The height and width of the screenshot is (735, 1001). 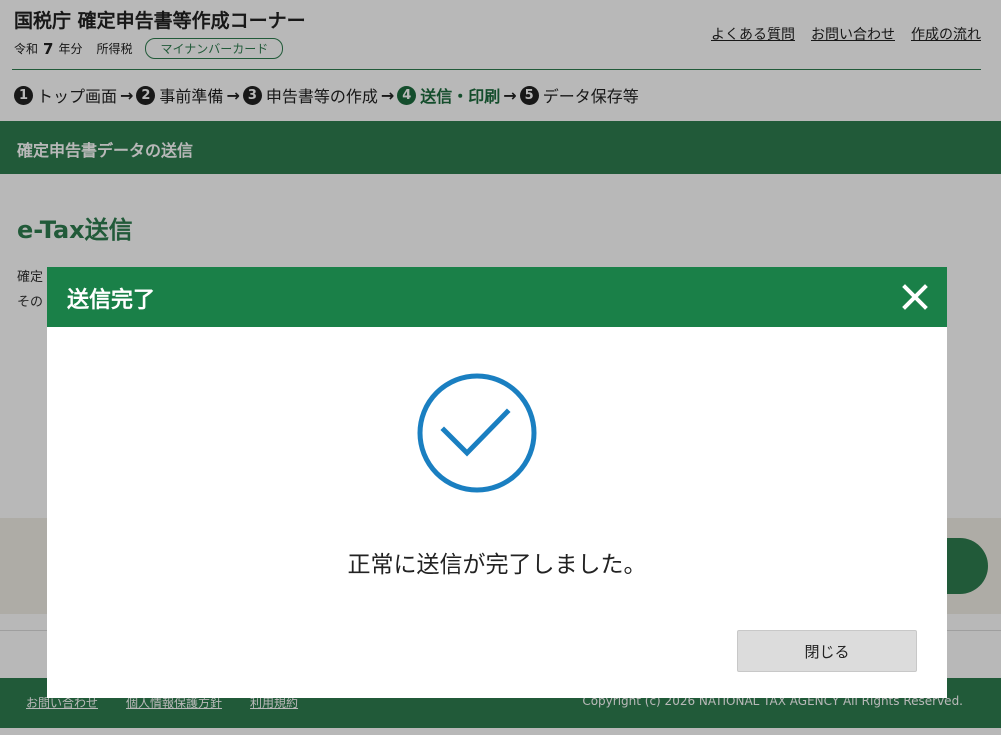 I want to click on close-button: 閉じる, so click(x=827, y=651).